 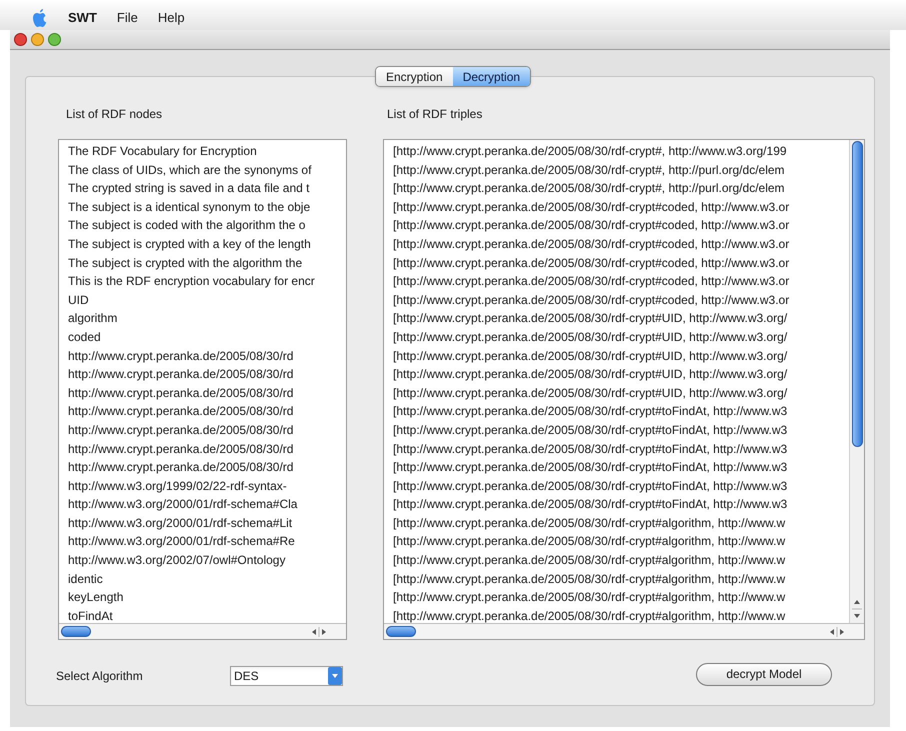 I want to click on list-item: identic, so click(x=85, y=579).